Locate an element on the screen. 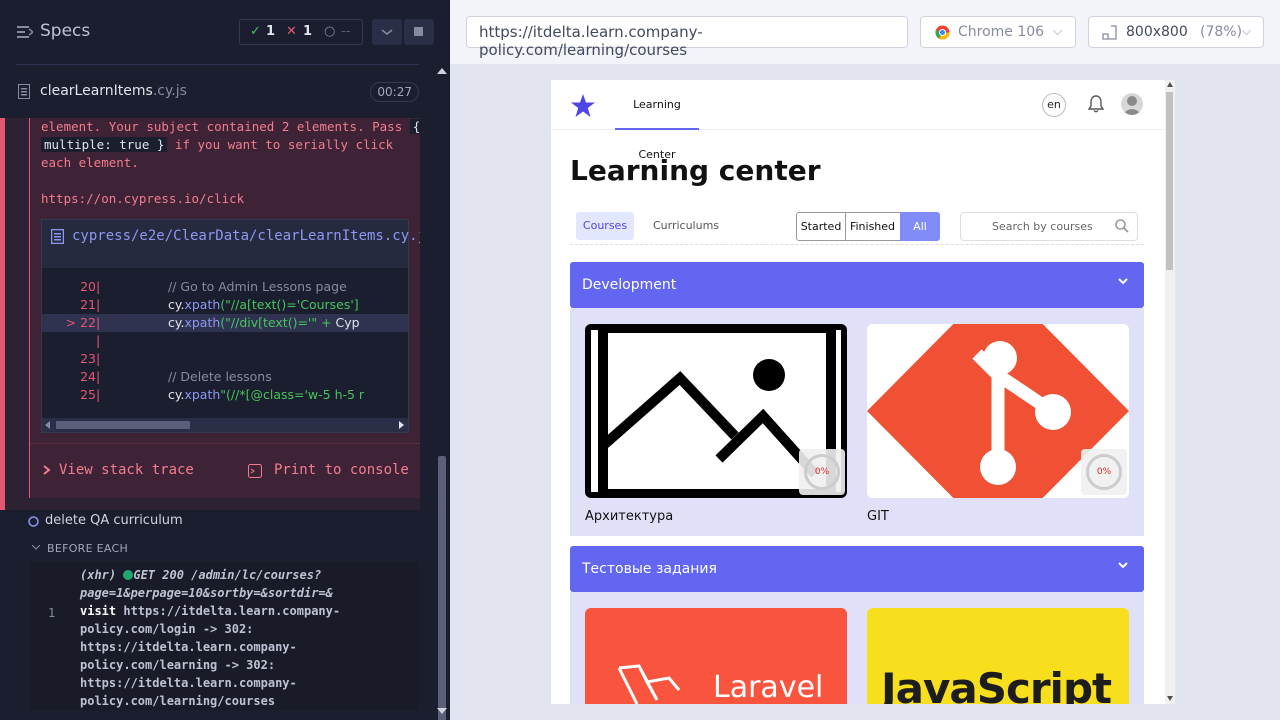  browser-name: Chrome 106 is located at coordinates (1001, 32).